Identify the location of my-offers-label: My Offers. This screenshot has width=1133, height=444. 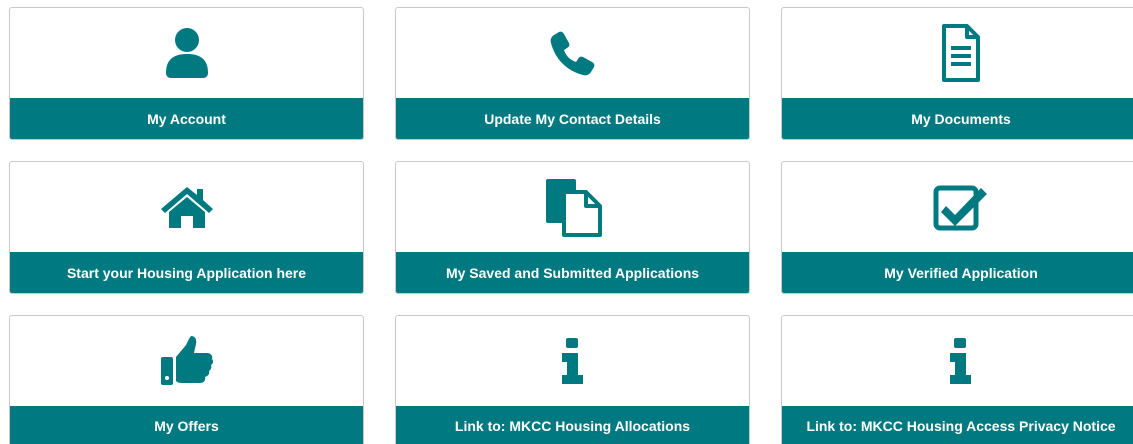
(186, 425).